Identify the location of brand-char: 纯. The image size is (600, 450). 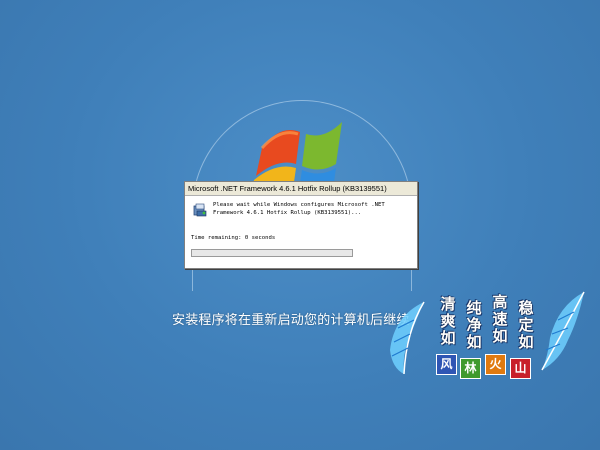
(474, 308).